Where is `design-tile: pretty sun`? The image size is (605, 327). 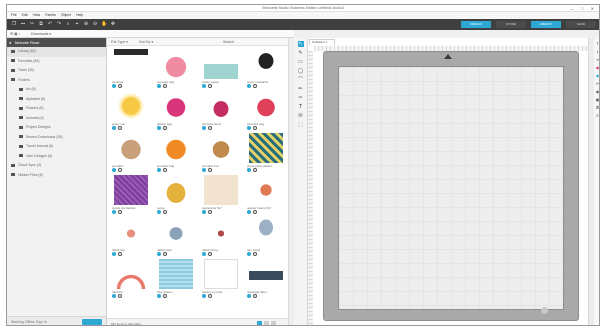 design-tile: pretty sun is located at coordinates (132, 111).